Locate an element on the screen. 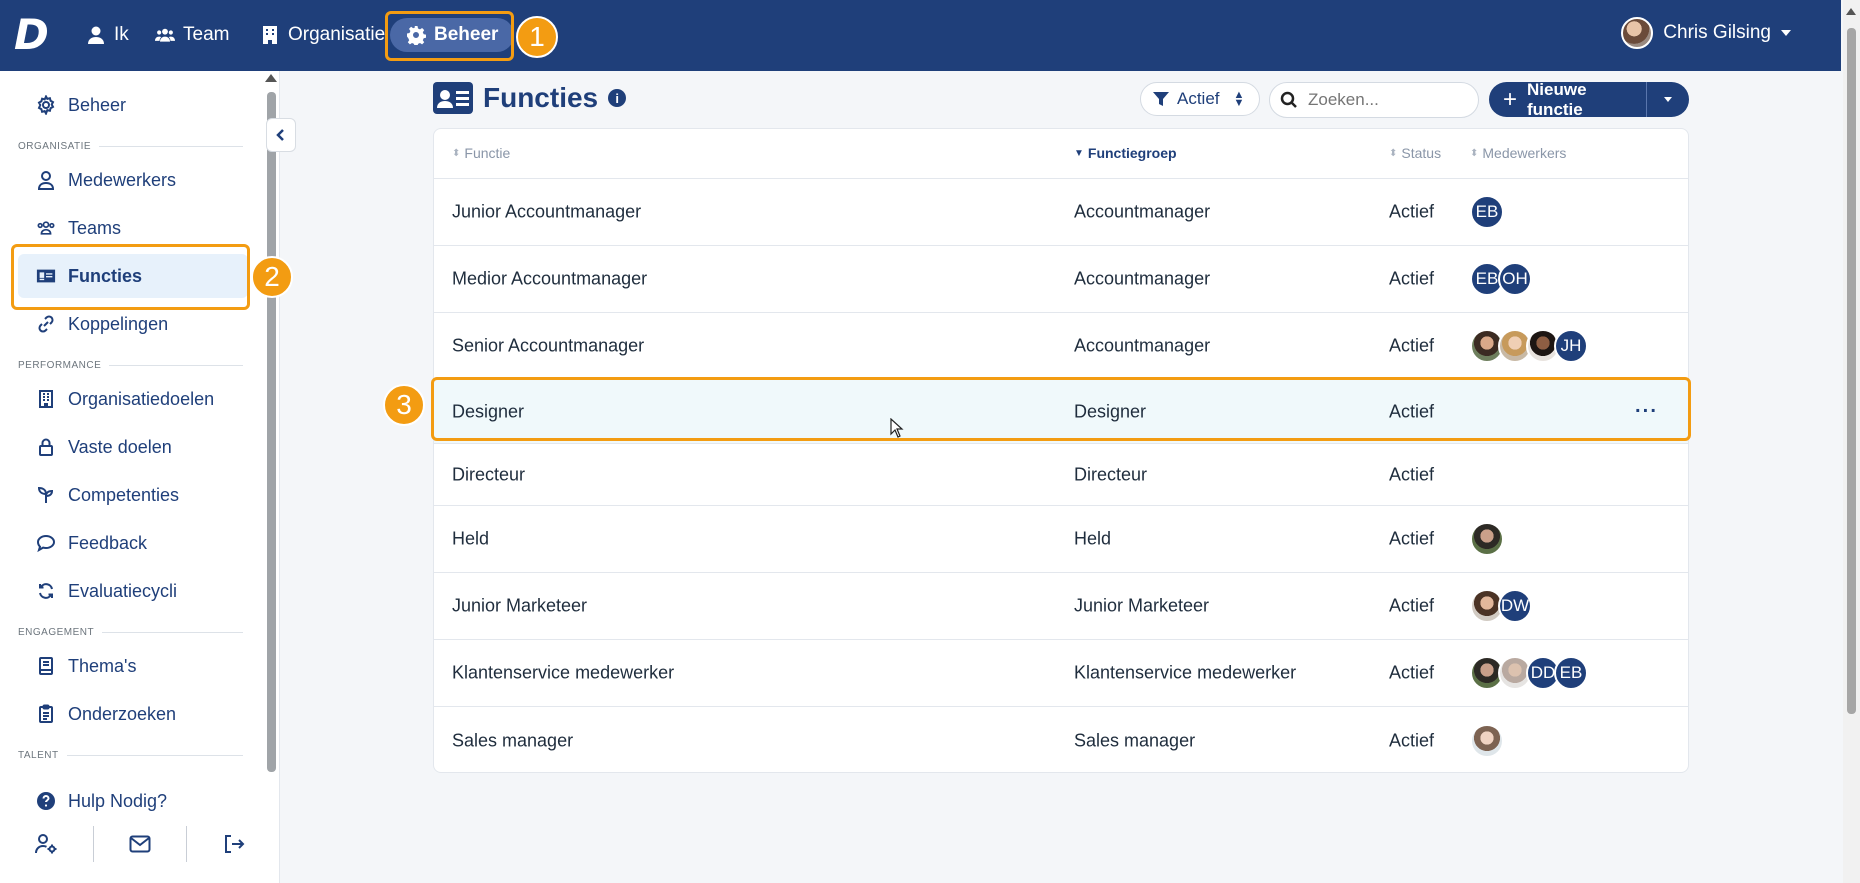  column-header-status: ⬍ Status is located at coordinates (1415, 153).